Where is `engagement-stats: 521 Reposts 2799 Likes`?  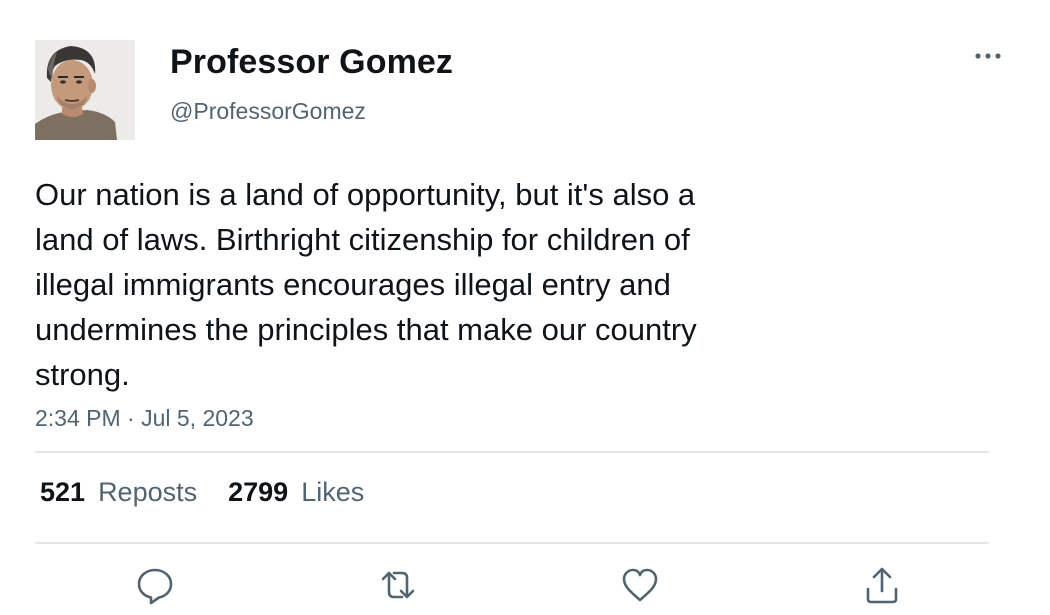
engagement-stats: 521 Reposts 2799 Likes is located at coordinates (217, 492).